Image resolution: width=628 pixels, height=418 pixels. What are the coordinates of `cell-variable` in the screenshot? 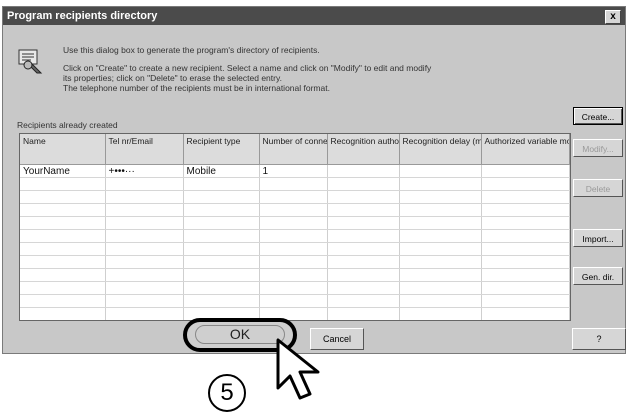 It's located at (525, 171).